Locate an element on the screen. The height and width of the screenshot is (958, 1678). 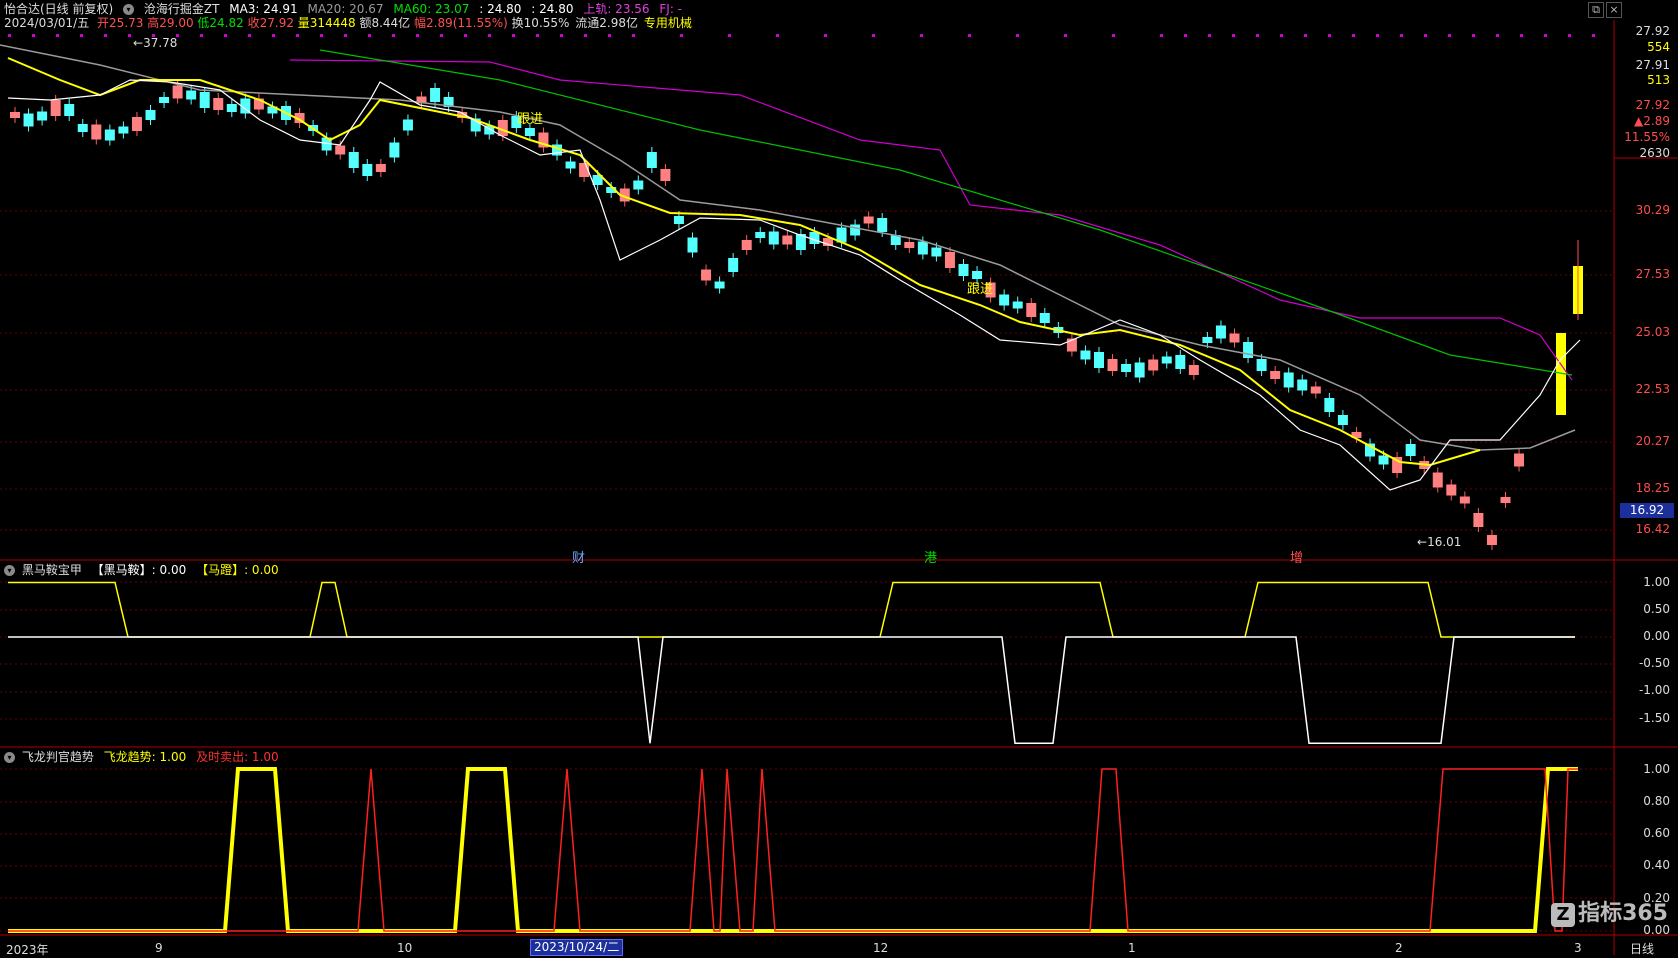
x-axis-label: 12 is located at coordinates (881, 948).